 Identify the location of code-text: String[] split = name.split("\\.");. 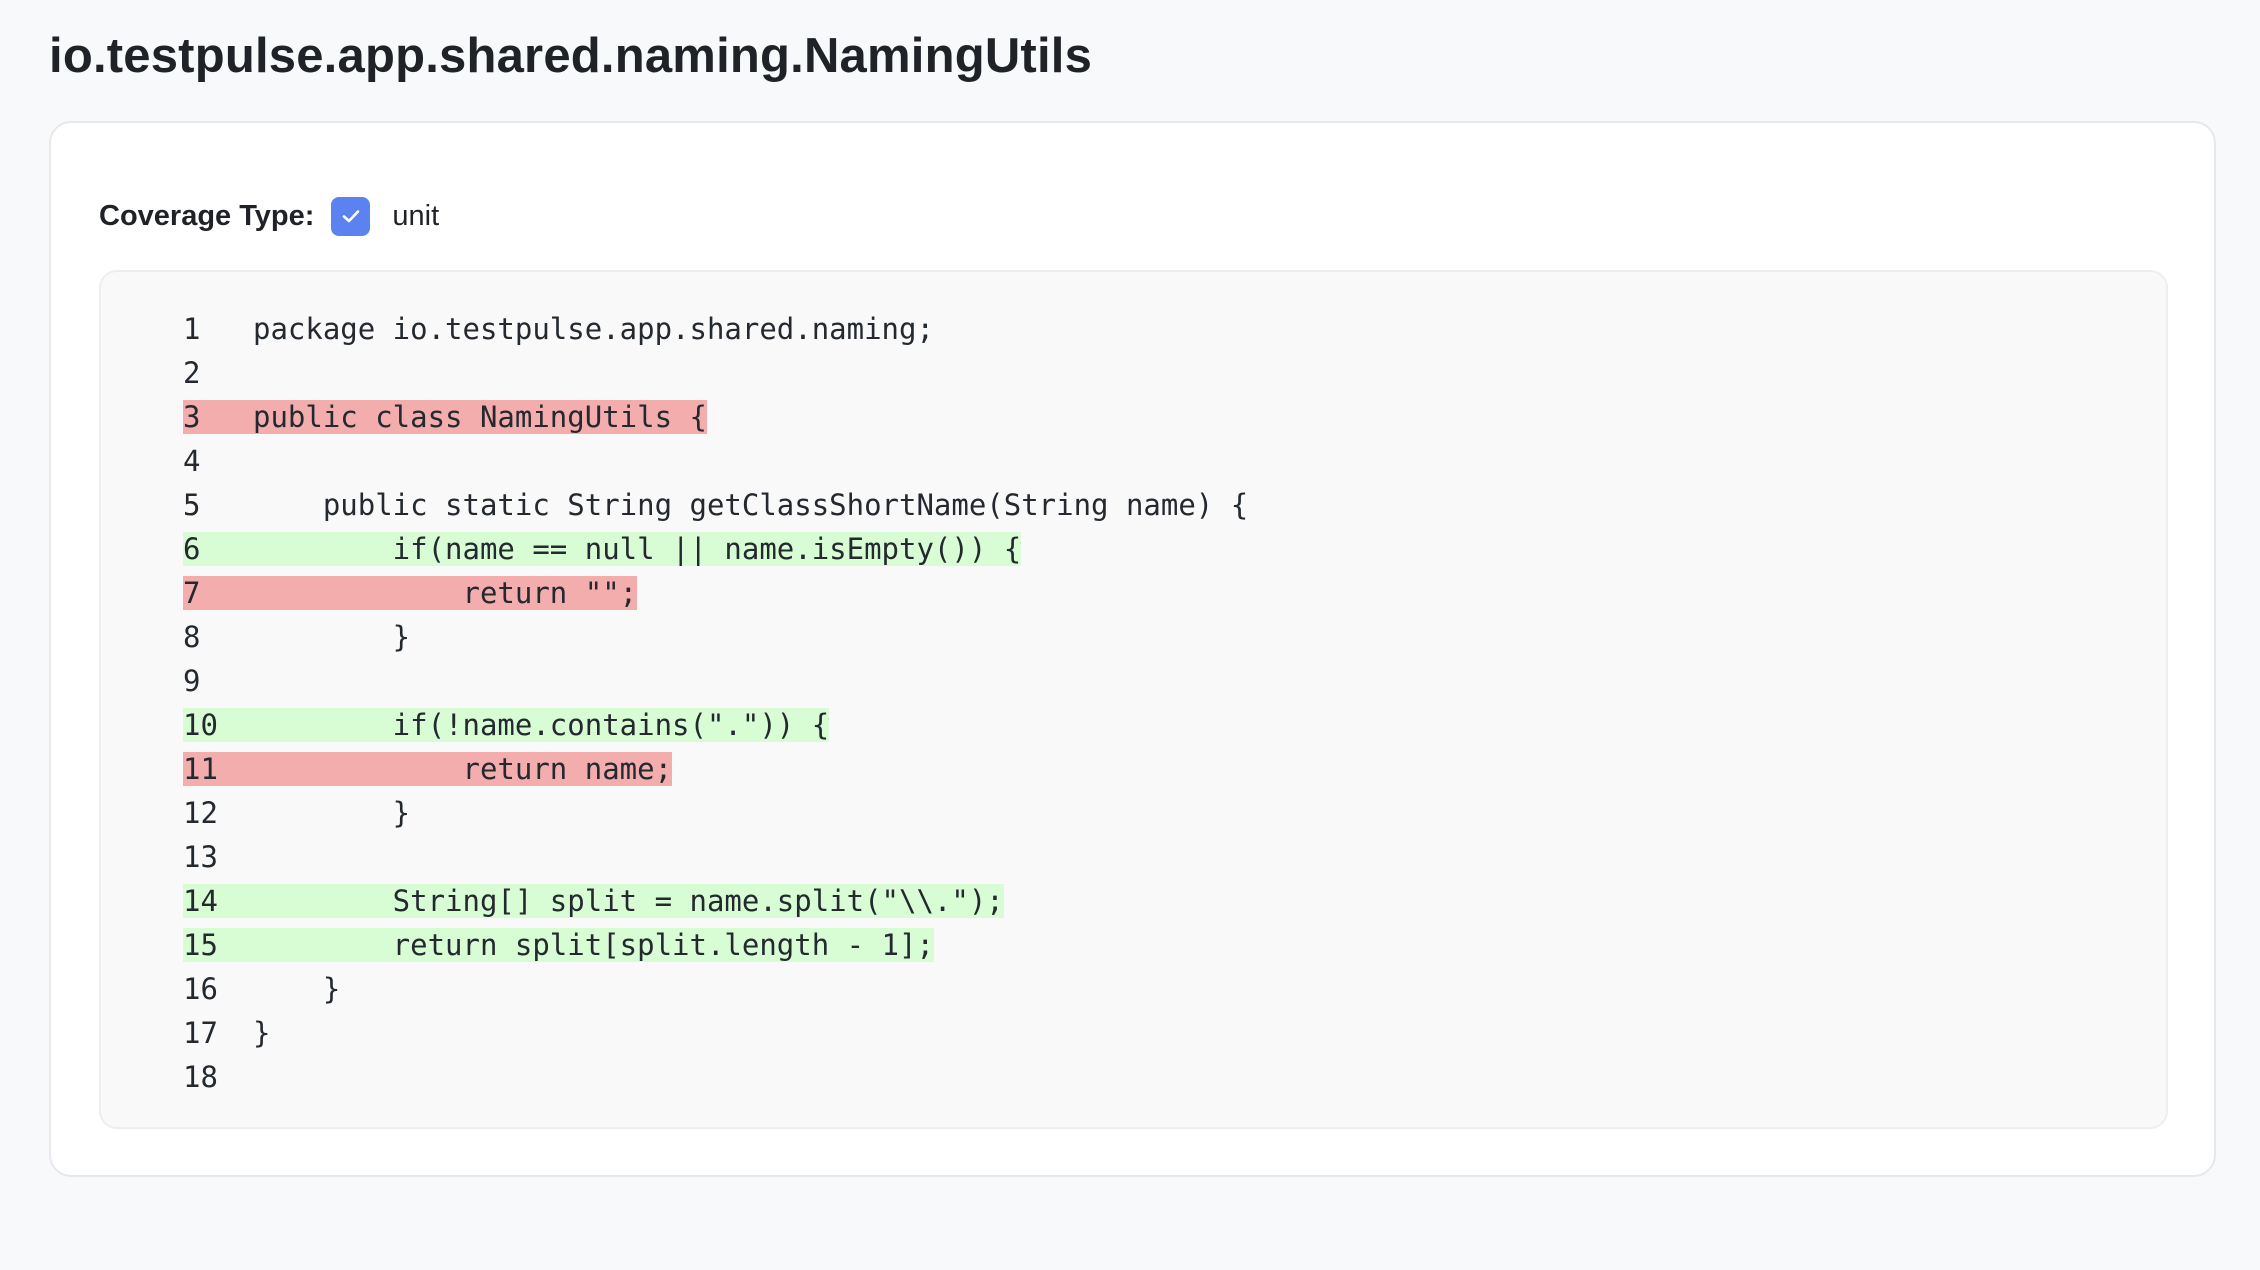
(628, 901).